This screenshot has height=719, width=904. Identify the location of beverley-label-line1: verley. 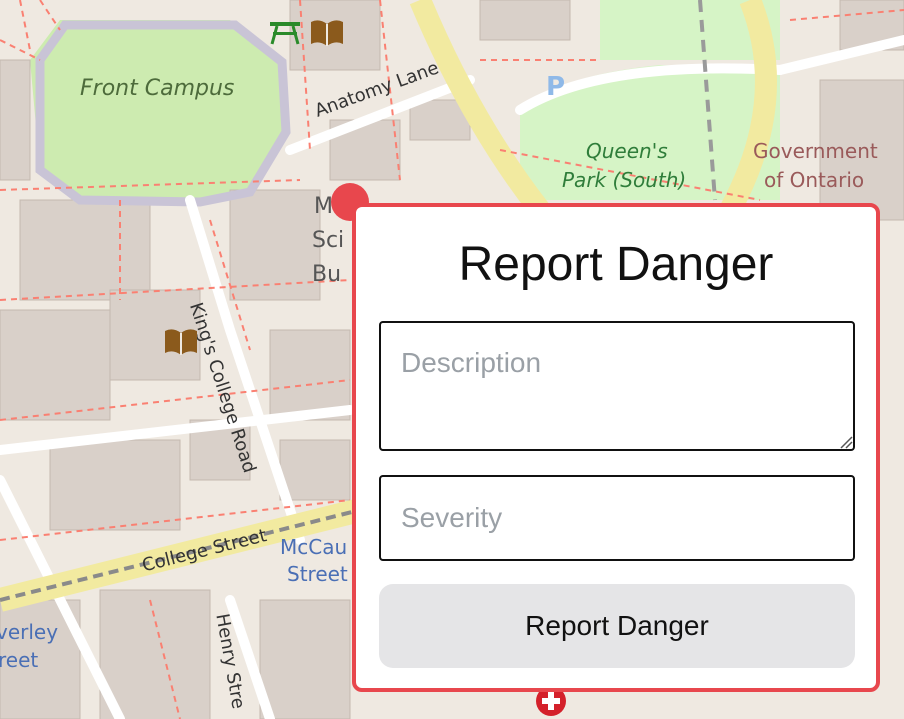
(29, 632).